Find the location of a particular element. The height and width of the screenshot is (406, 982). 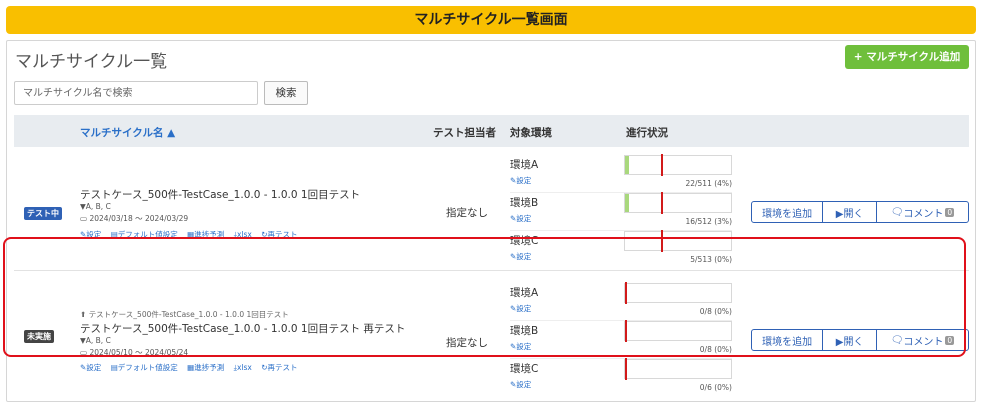

progress-text: 0/6 (0%) is located at coordinates (715, 387).